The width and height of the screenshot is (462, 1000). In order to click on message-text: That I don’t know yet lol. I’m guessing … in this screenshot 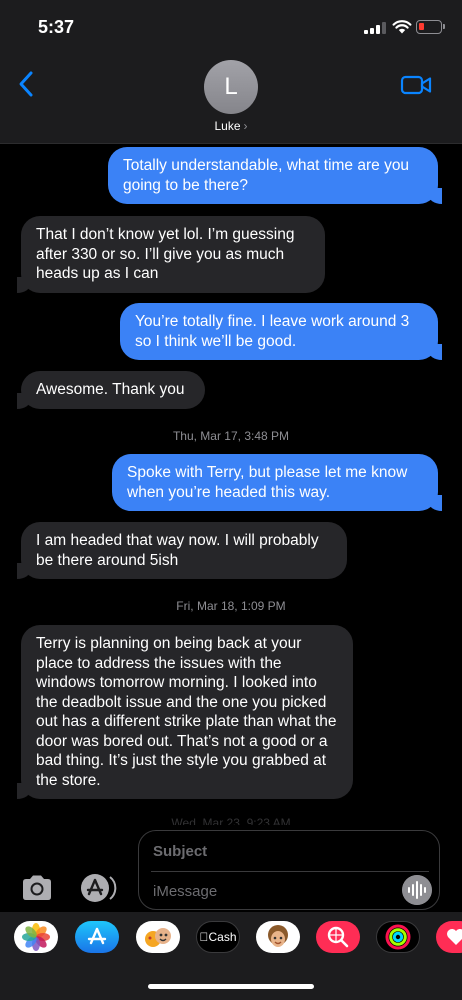, I will do `click(165, 254)`.